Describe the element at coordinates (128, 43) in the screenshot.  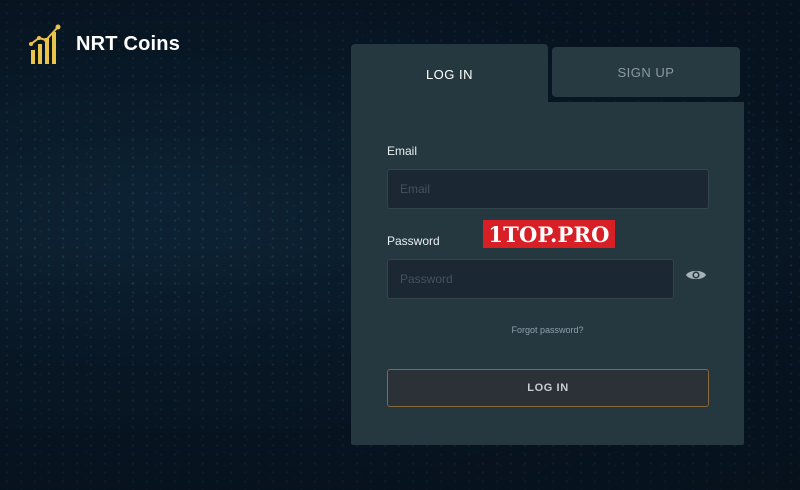
I see `brand-name: NRT Coins` at that location.